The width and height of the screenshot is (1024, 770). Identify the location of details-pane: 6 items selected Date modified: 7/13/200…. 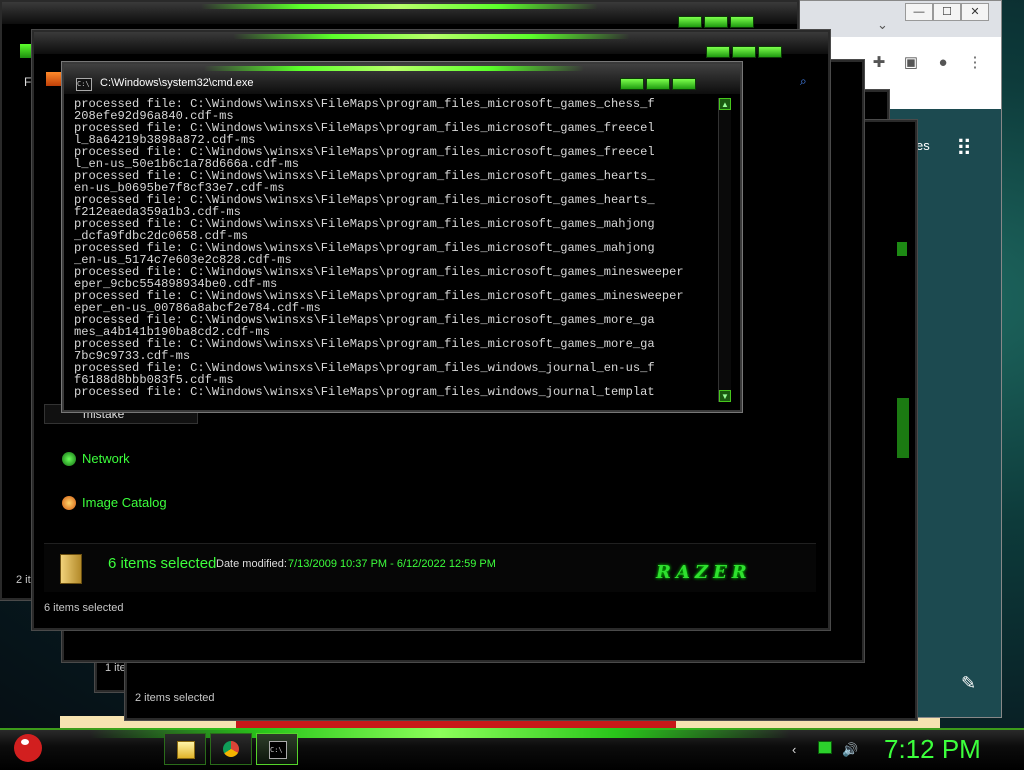
(430, 567).